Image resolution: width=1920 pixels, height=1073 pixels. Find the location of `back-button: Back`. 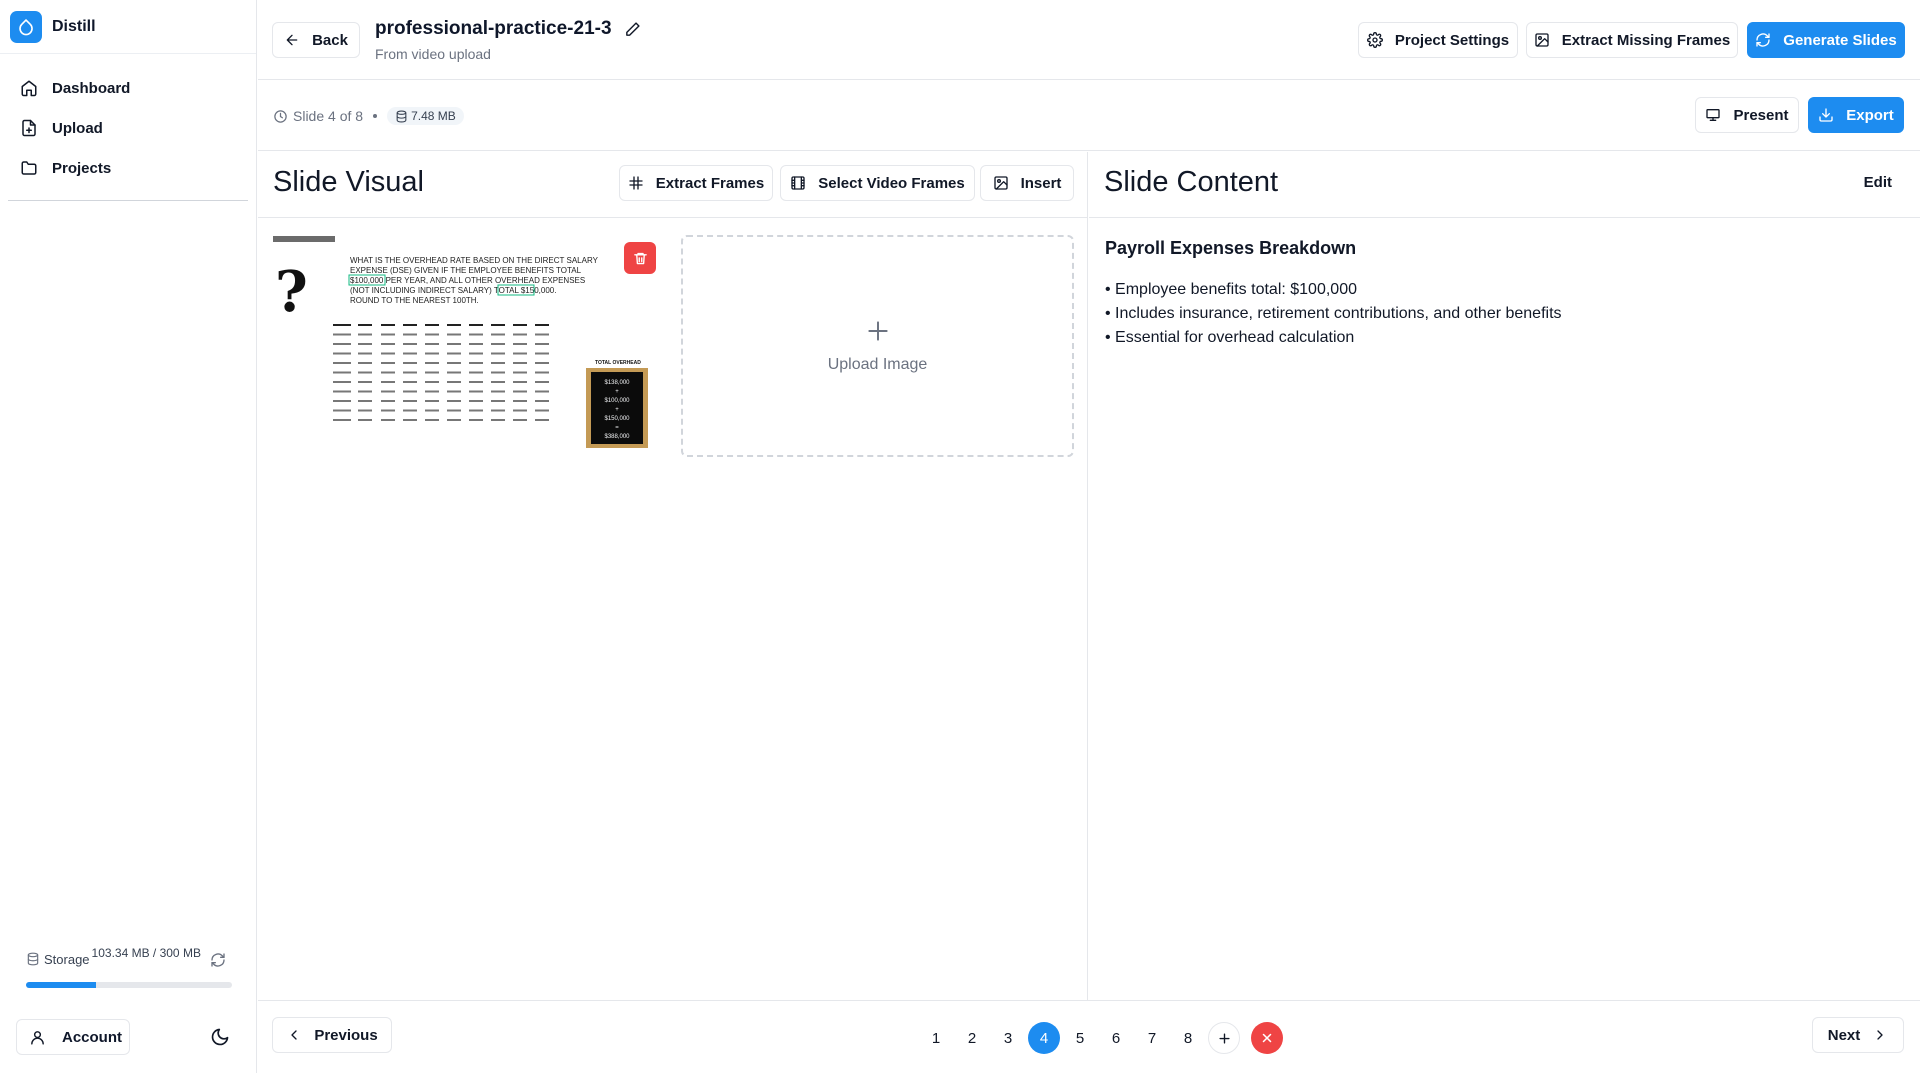

back-button: Back is located at coordinates (316, 40).